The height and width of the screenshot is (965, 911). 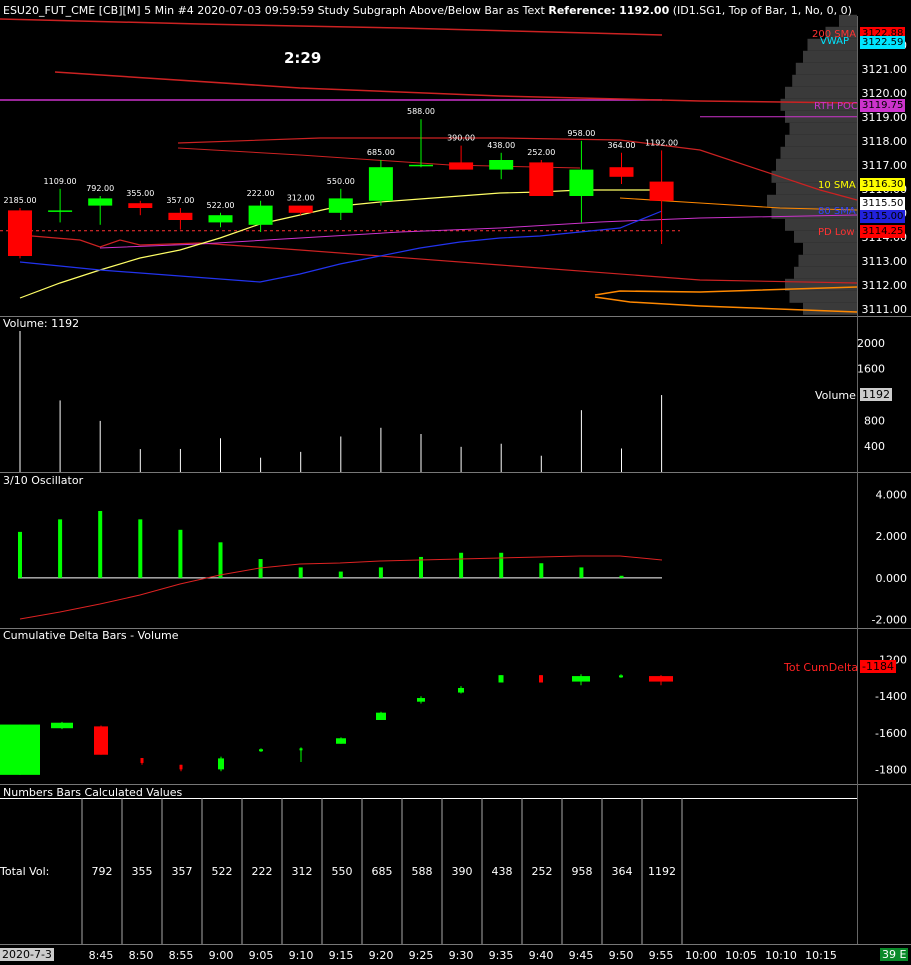 I want to click on time-axis-tick: 8:50, so click(x=141, y=955).